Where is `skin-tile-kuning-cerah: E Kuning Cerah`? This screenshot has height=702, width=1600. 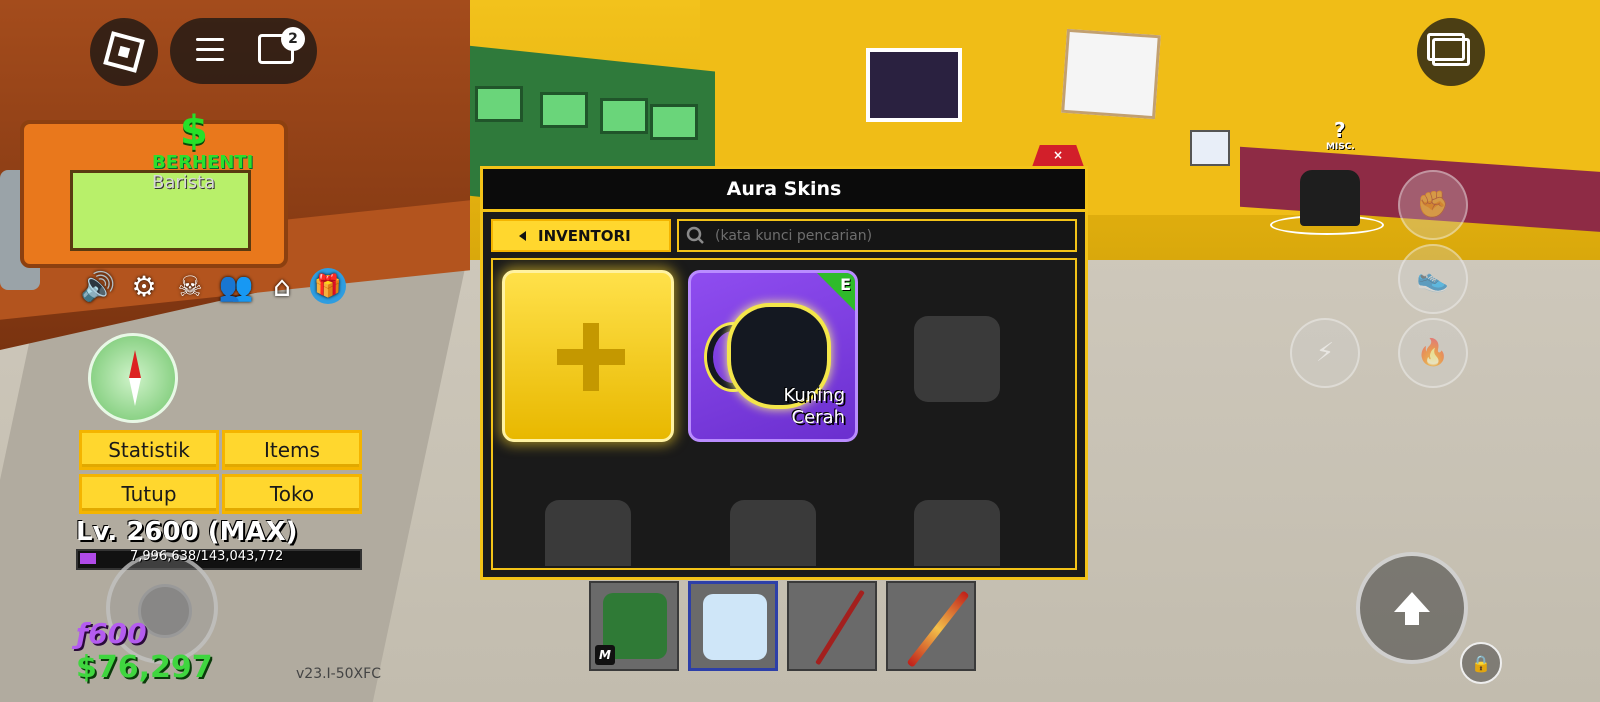 skin-tile-kuning-cerah: E Kuning Cerah is located at coordinates (773, 356).